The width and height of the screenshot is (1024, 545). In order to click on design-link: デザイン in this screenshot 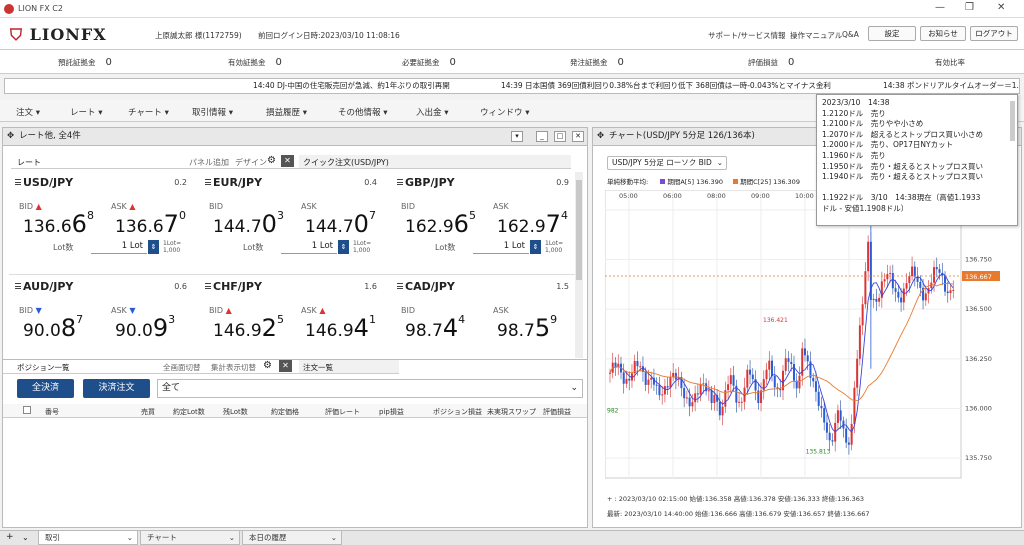, I will do `click(251, 162)`.